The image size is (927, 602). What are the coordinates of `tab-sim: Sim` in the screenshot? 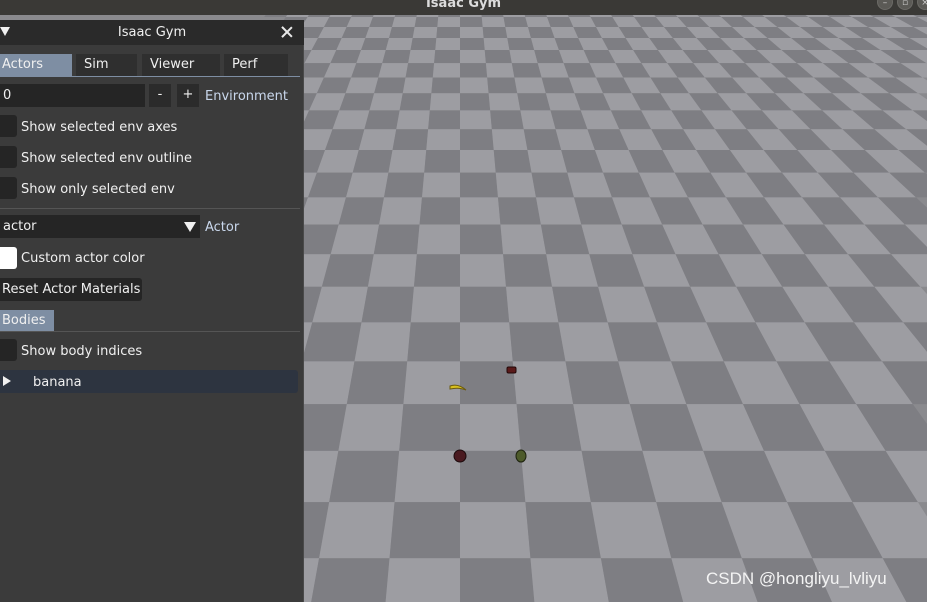 It's located at (106, 65).